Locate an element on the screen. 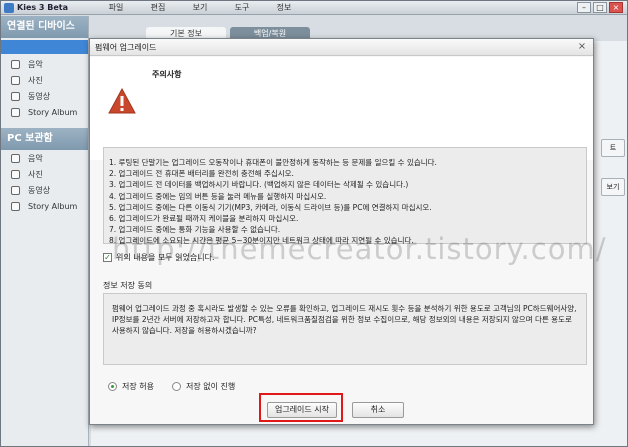 The height and width of the screenshot is (447, 628). connected-devices-header: 연결된 디바이스 is located at coordinates (44, 27).